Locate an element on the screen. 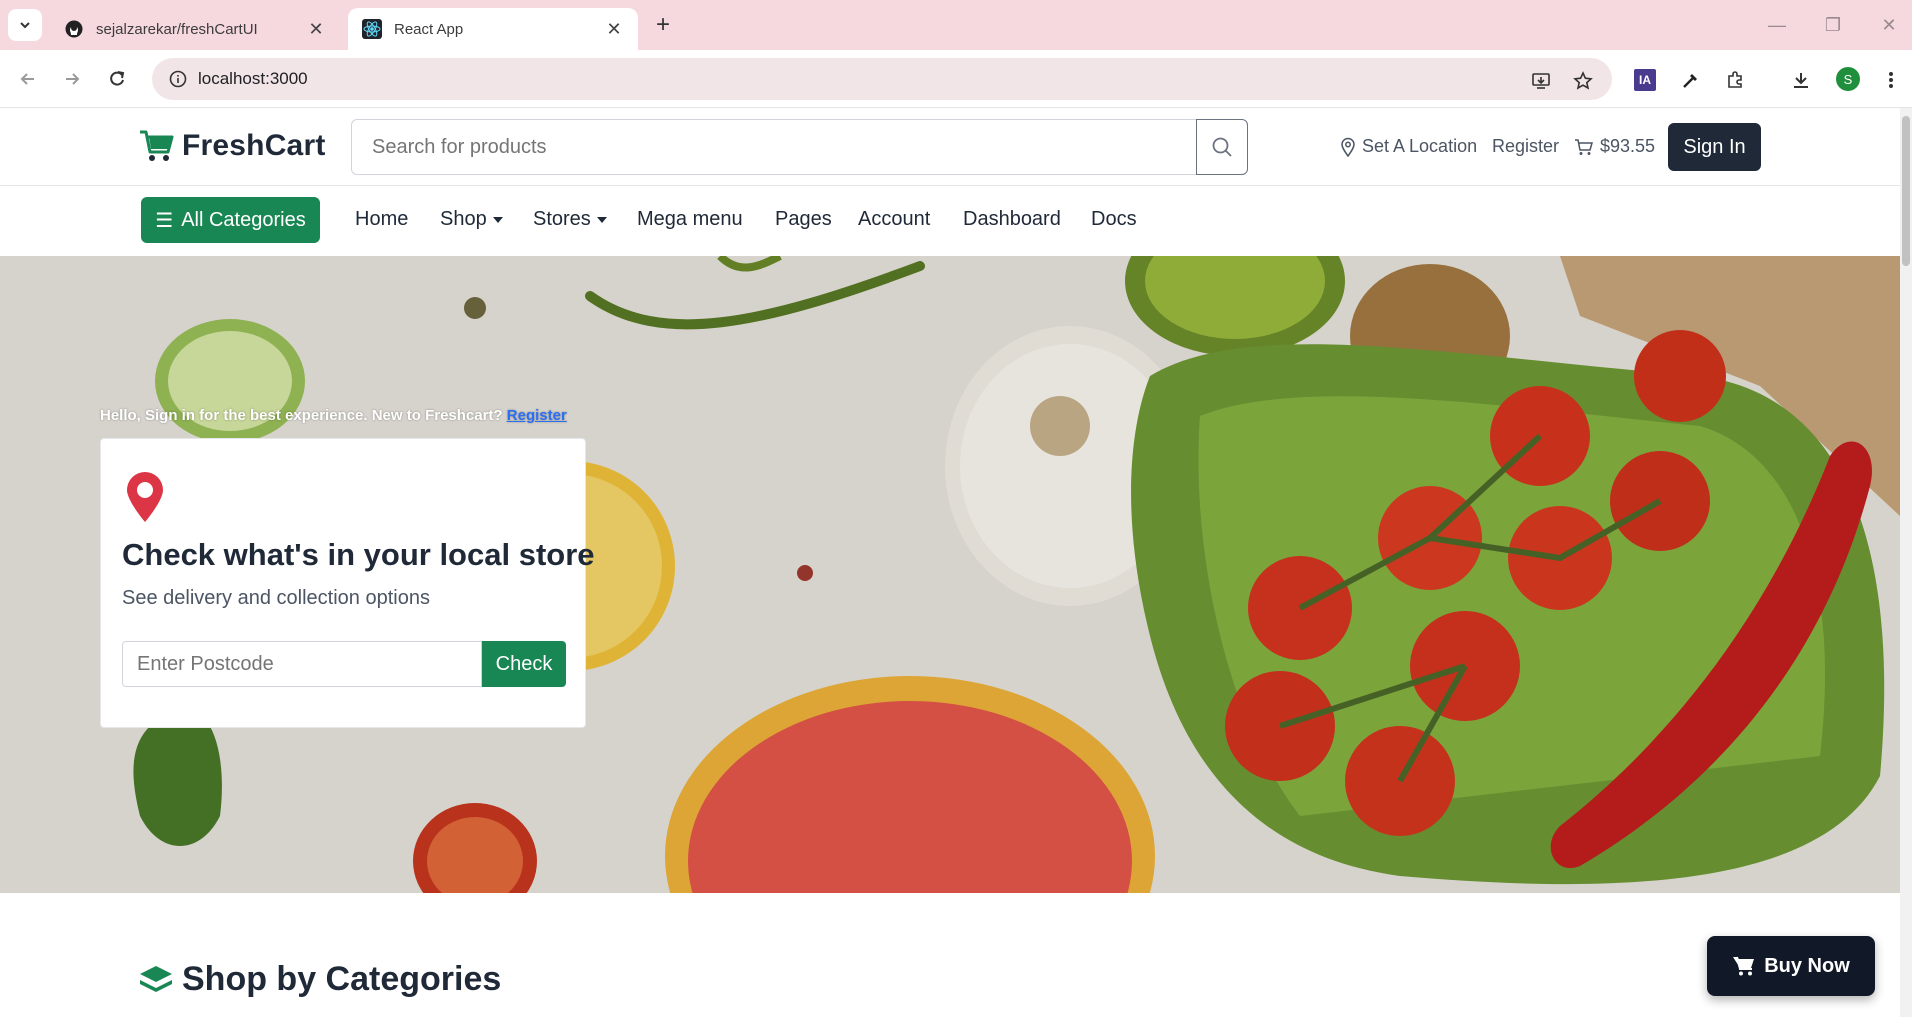 This screenshot has width=1912, height=1017. card-subtitle: See delivery and collection options is located at coordinates (276, 598).